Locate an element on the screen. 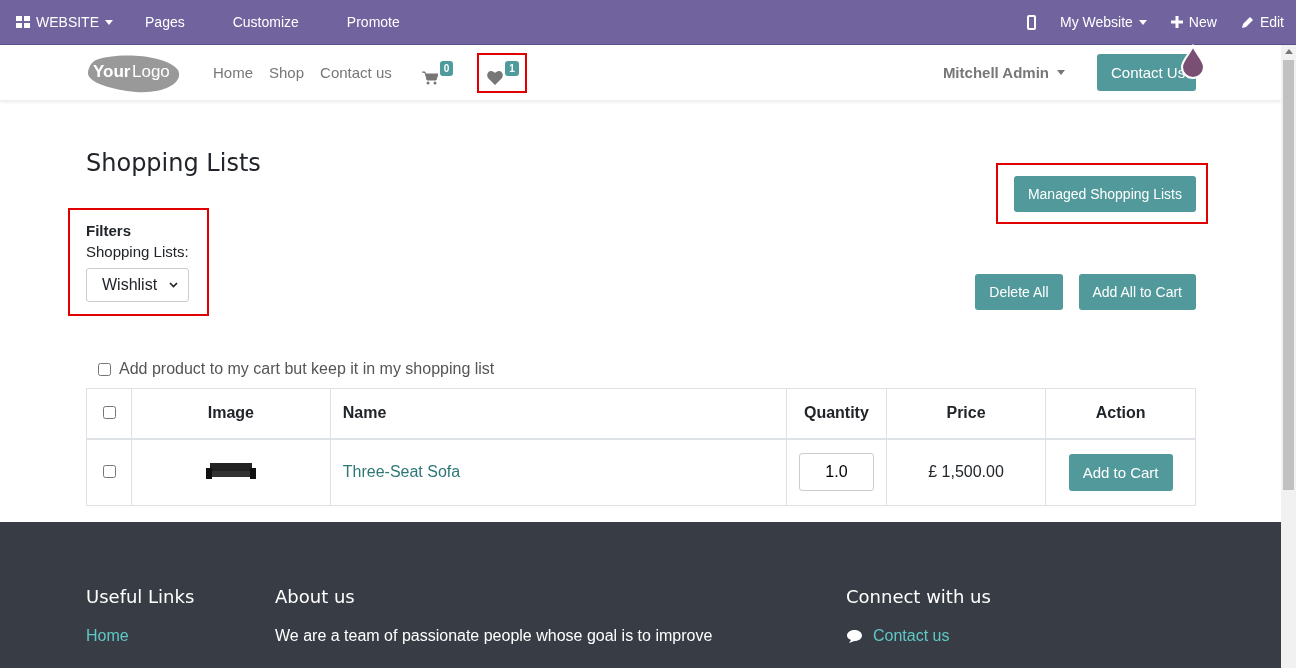 This screenshot has height=668, width=1296. admin-menu-item: Customize is located at coordinates (281, 22).